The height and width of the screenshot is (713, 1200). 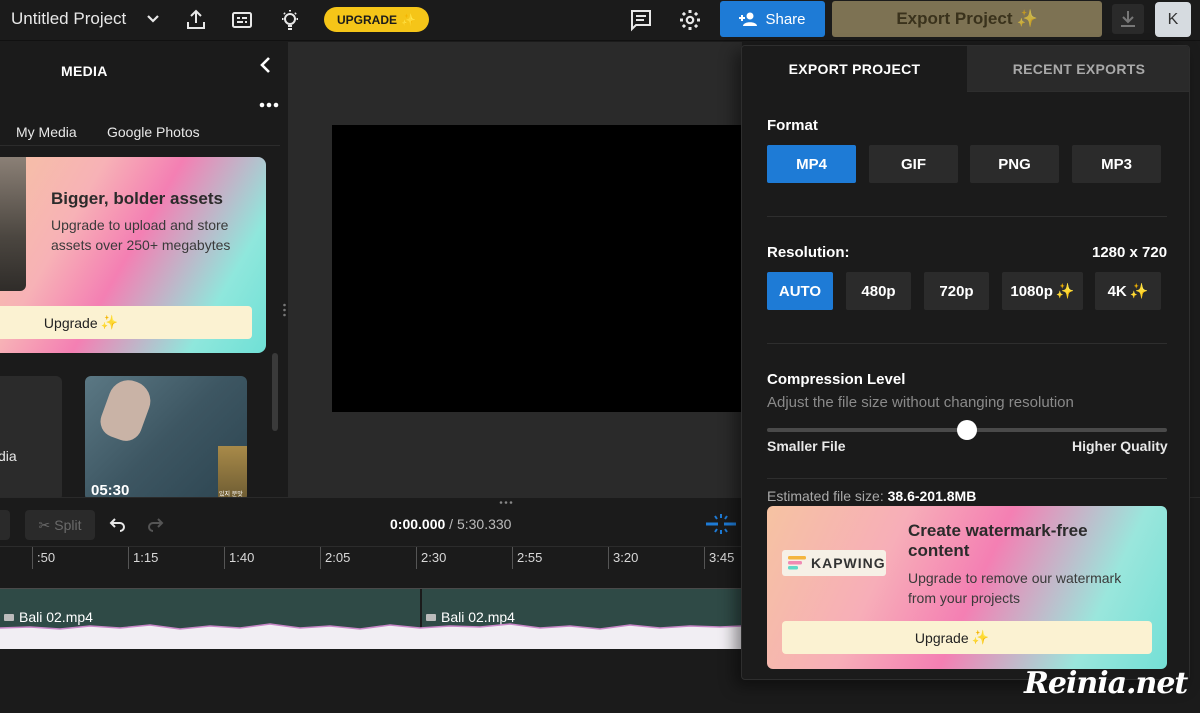 What do you see at coordinates (1031, 291) in the screenshot?
I see `resolution-option-label: 1080p` at bounding box center [1031, 291].